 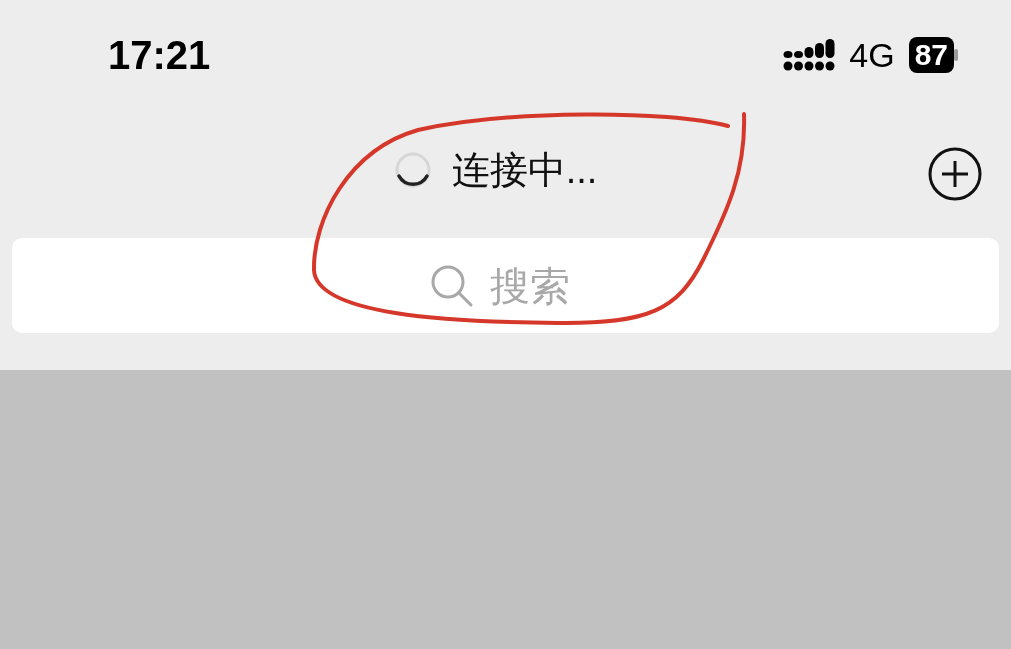 What do you see at coordinates (535, 285) in the screenshot?
I see `search-field: 搜索` at bounding box center [535, 285].